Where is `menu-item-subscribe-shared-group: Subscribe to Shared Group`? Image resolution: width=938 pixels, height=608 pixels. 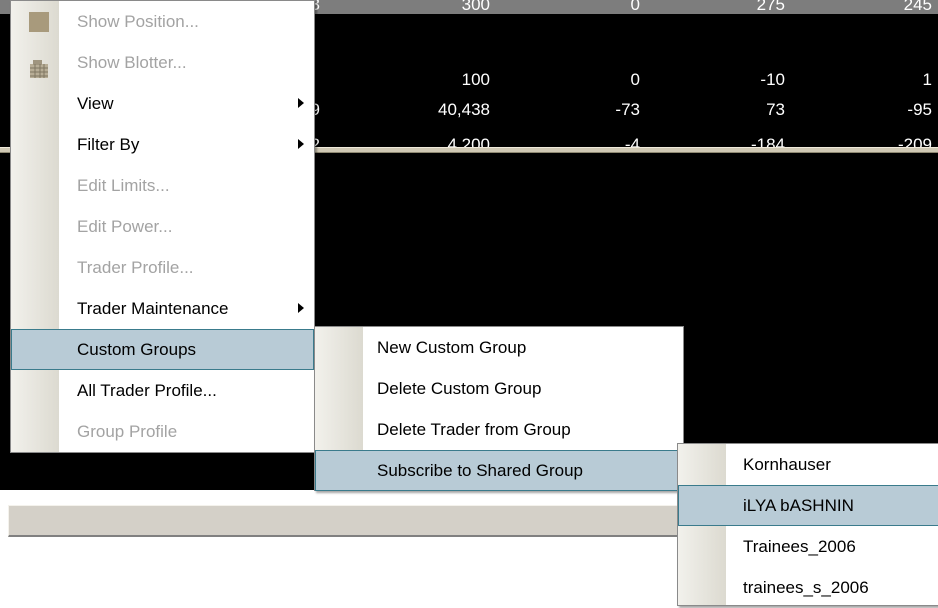 menu-item-subscribe-shared-group: Subscribe to Shared Group is located at coordinates (499, 470).